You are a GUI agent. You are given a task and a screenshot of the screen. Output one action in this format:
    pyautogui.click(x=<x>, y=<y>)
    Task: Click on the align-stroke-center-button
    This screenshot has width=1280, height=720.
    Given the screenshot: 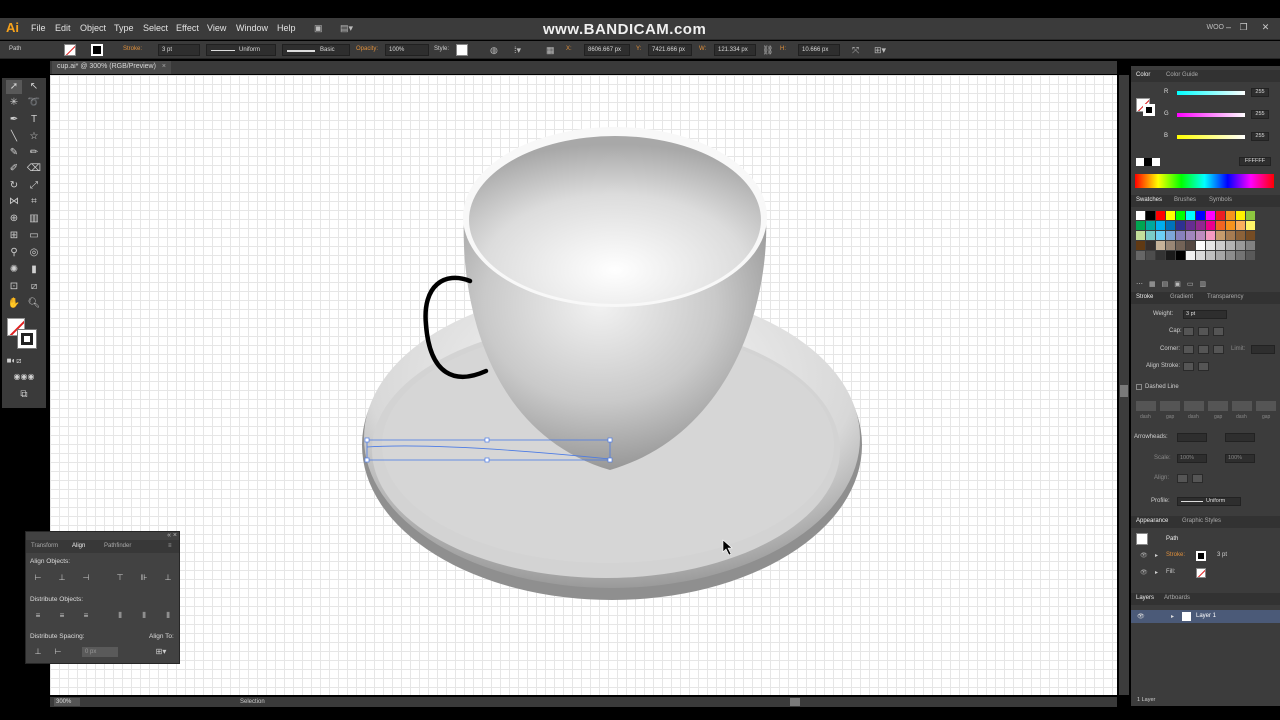 What is the action you would take?
    pyautogui.click(x=1188, y=366)
    